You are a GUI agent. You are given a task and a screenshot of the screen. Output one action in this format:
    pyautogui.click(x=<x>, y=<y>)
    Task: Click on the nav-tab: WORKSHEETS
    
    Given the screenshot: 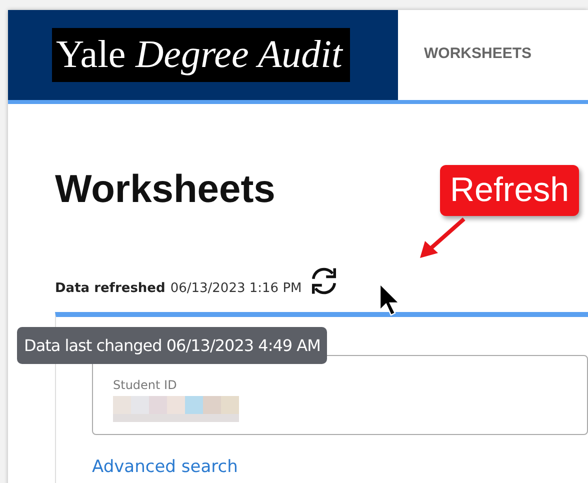 What is the action you would take?
    pyautogui.click(x=478, y=55)
    